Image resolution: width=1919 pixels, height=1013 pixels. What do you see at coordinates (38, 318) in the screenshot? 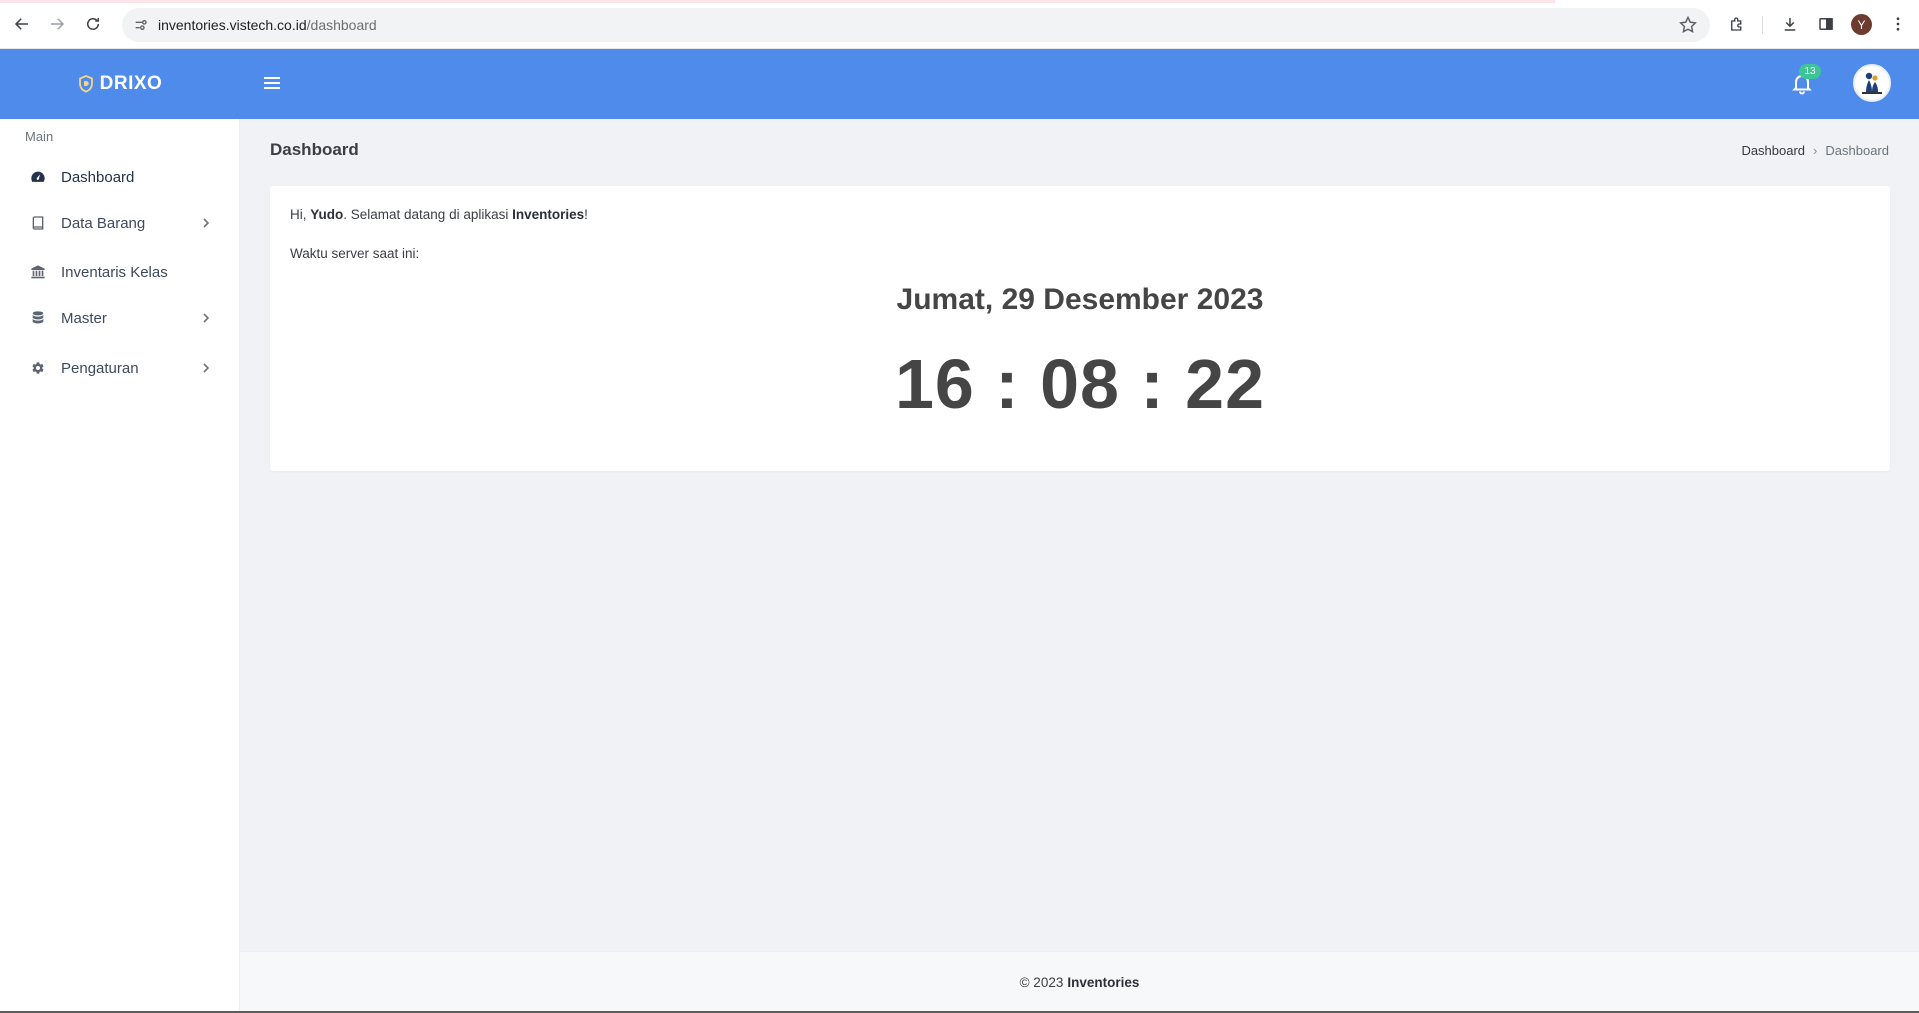
I see `database-icon` at bounding box center [38, 318].